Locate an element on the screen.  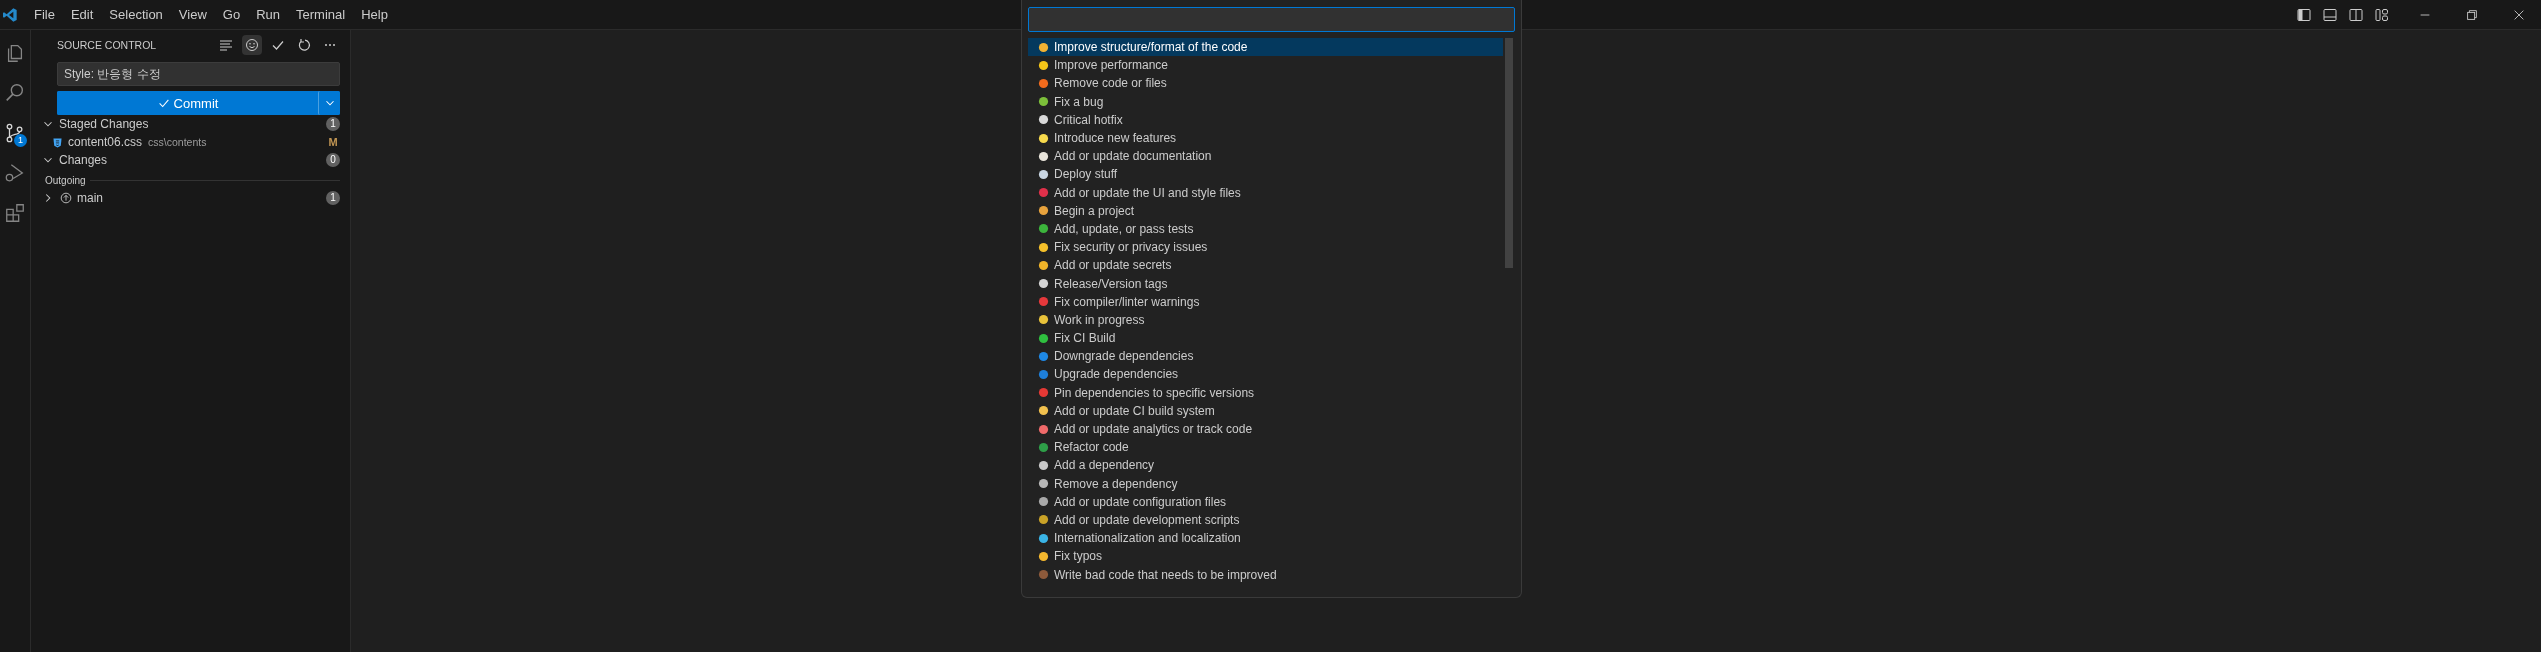
quick-pick-item: Add or update development scripts is located at coordinates (1264, 520).